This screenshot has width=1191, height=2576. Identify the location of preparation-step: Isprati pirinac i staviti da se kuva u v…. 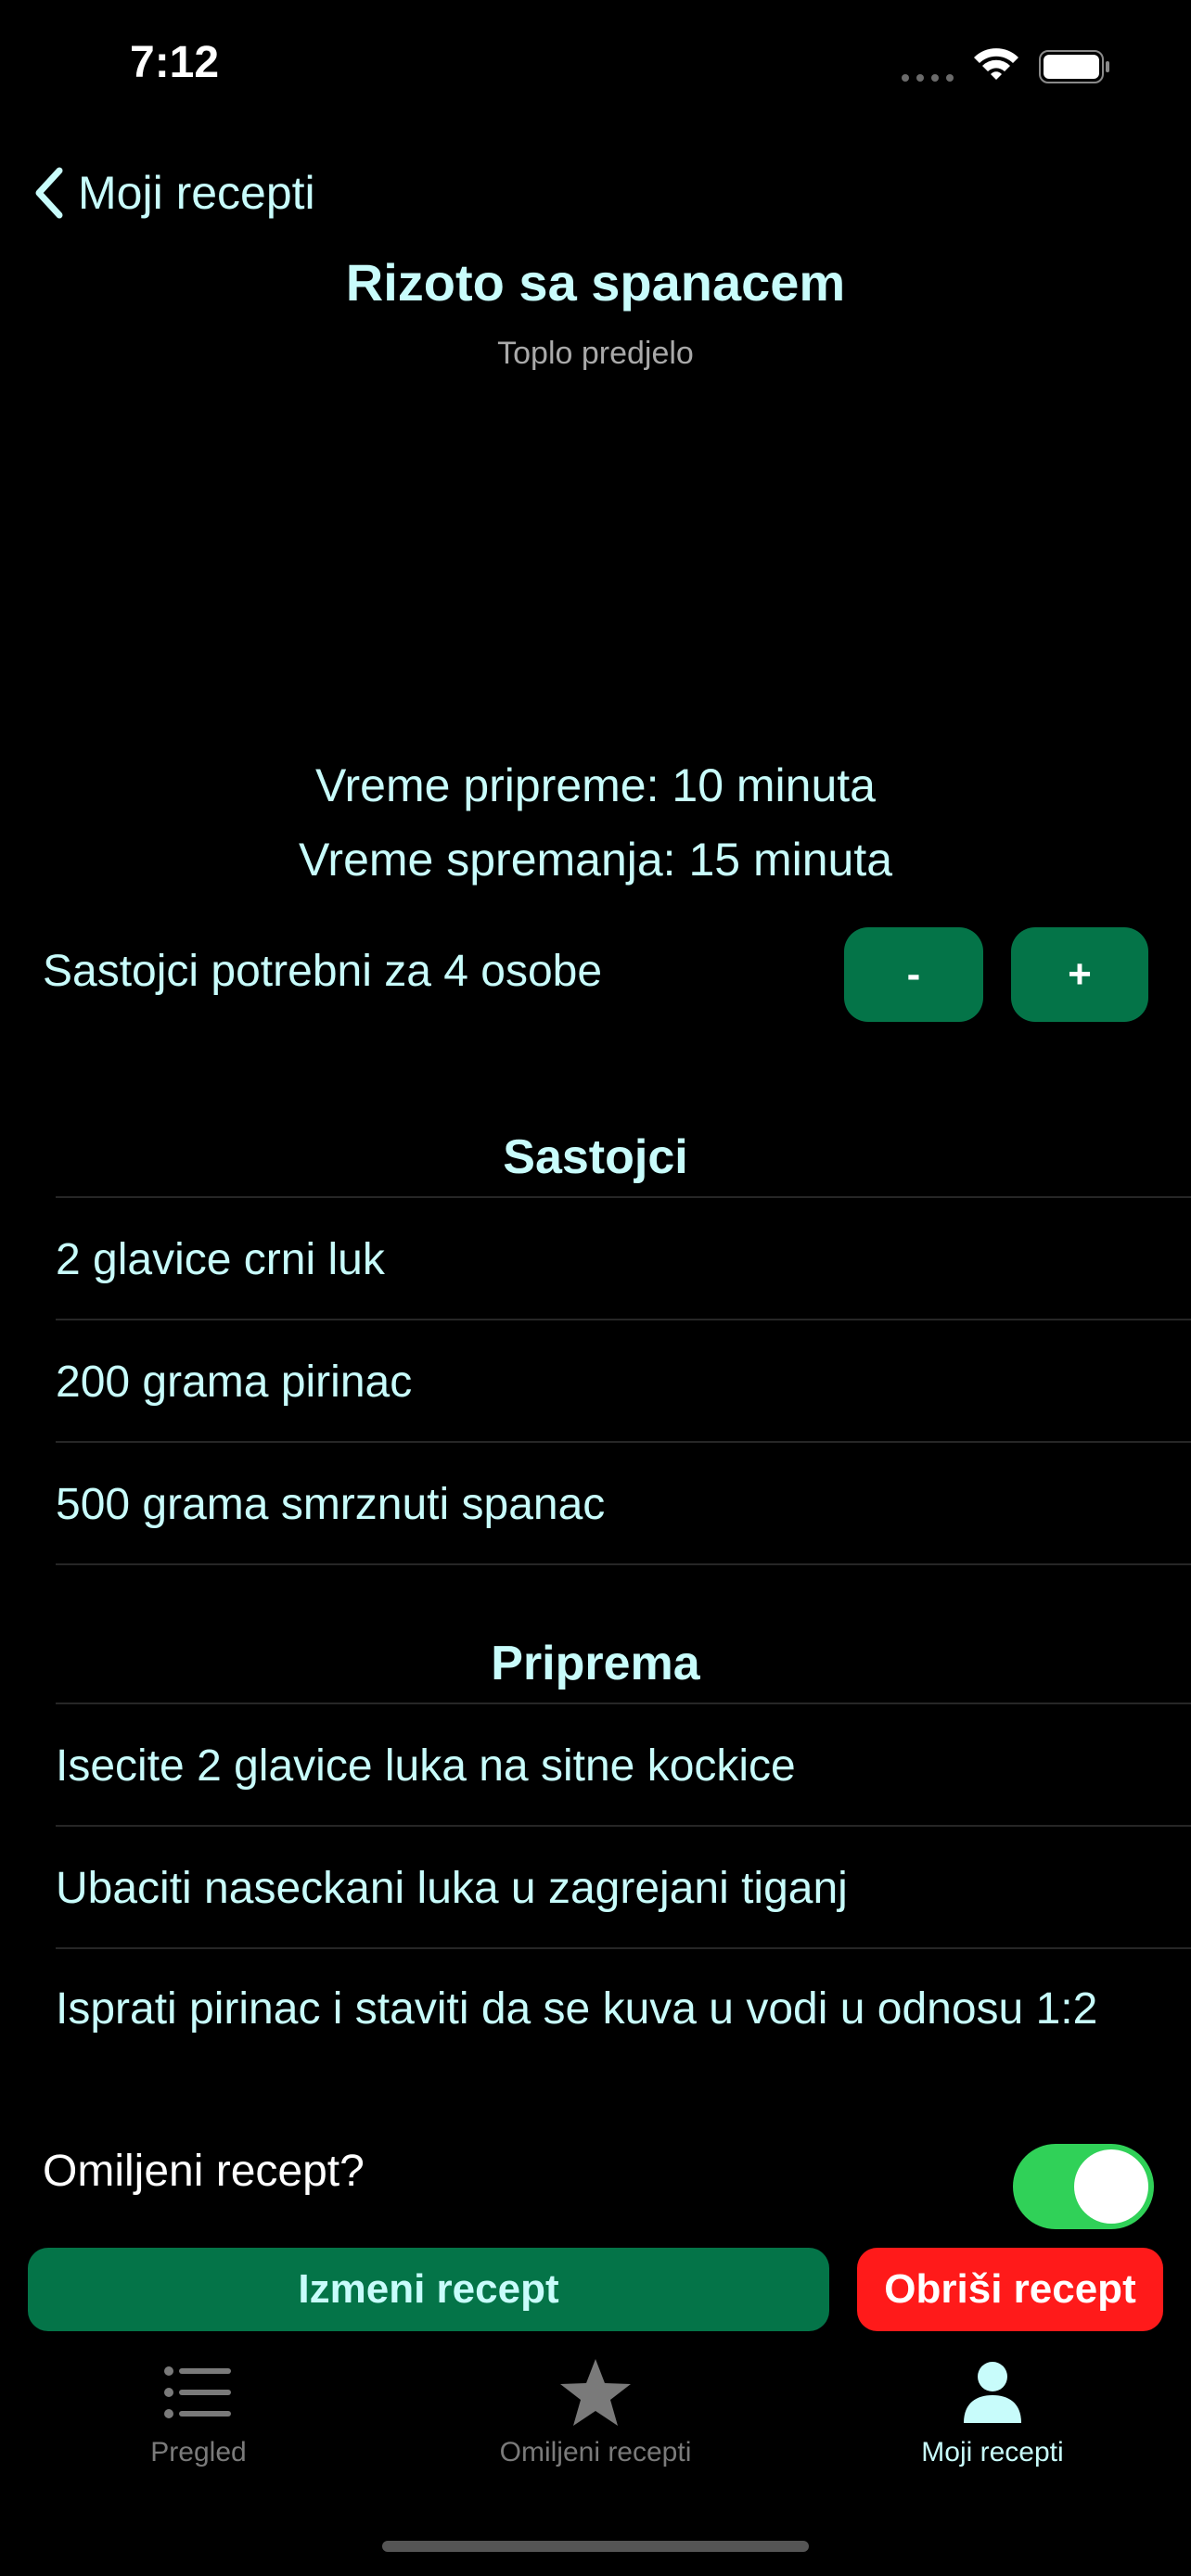
(577, 2009).